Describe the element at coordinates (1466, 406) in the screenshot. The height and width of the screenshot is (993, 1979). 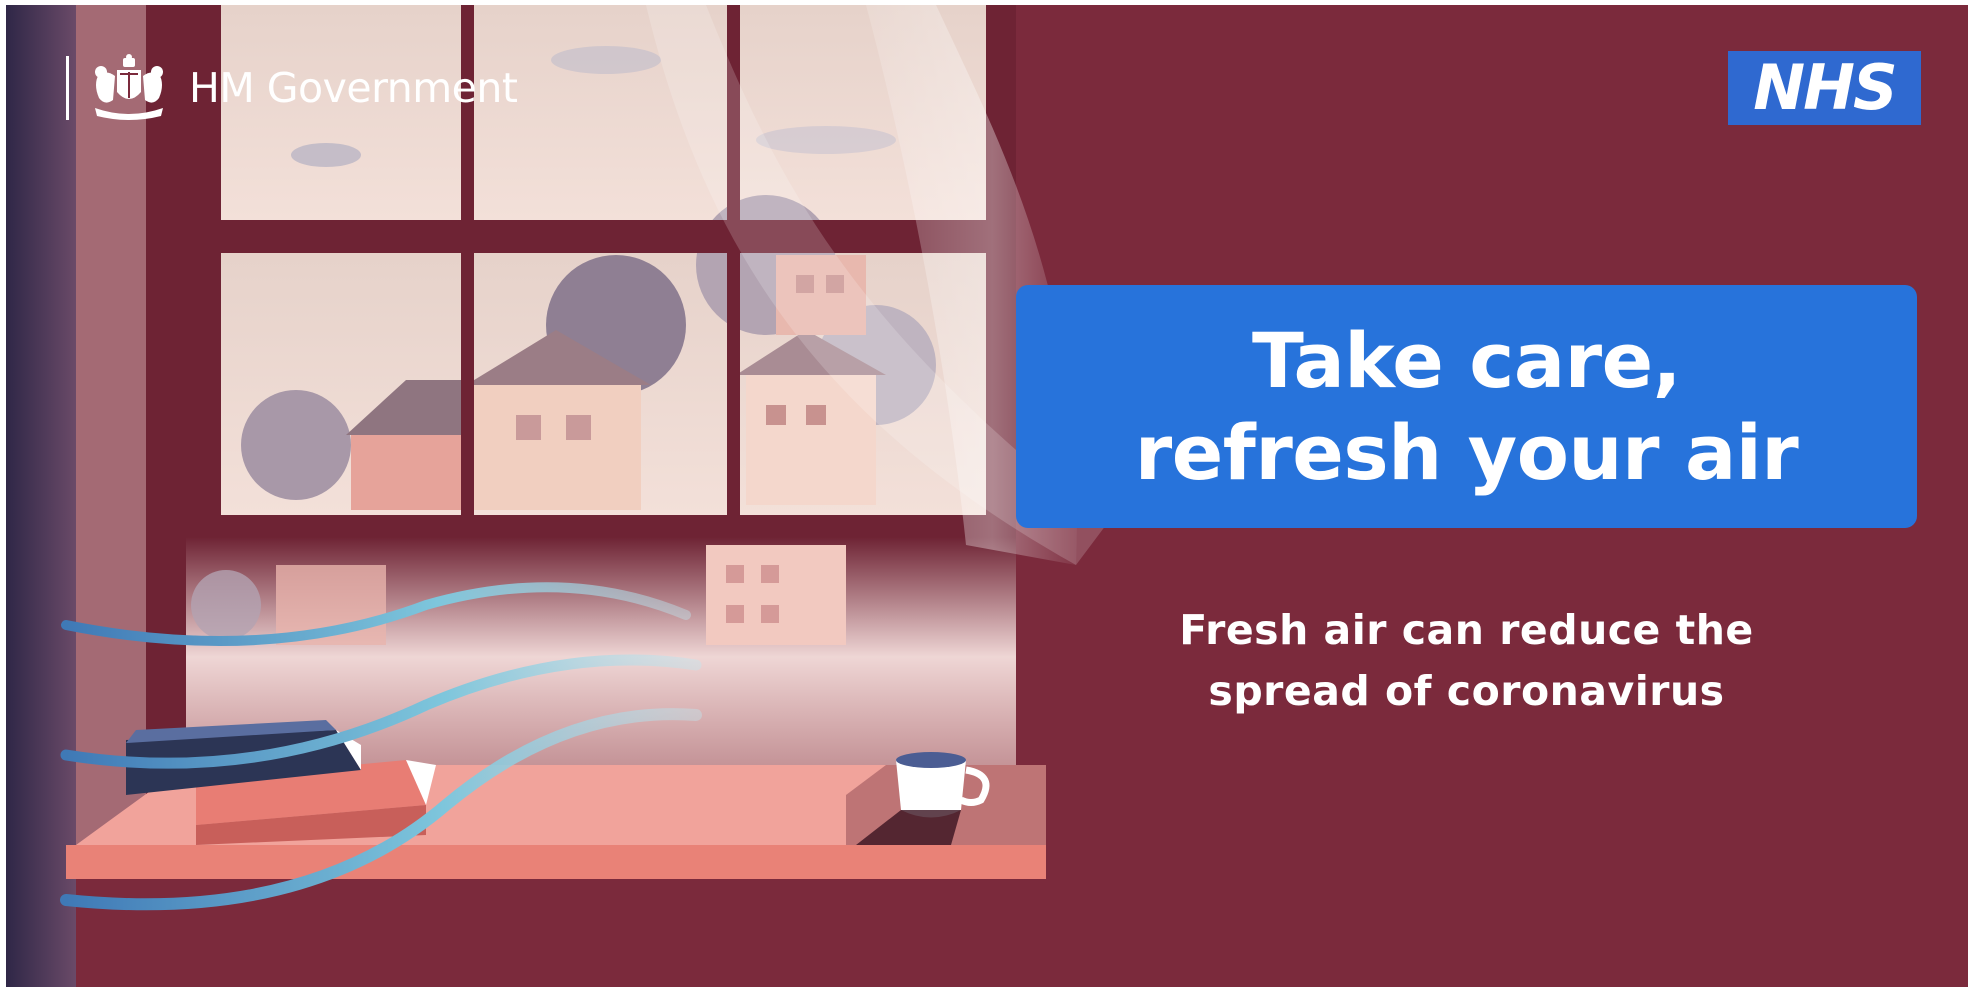
I see `headline-box: Take care, refresh your air` at that location.